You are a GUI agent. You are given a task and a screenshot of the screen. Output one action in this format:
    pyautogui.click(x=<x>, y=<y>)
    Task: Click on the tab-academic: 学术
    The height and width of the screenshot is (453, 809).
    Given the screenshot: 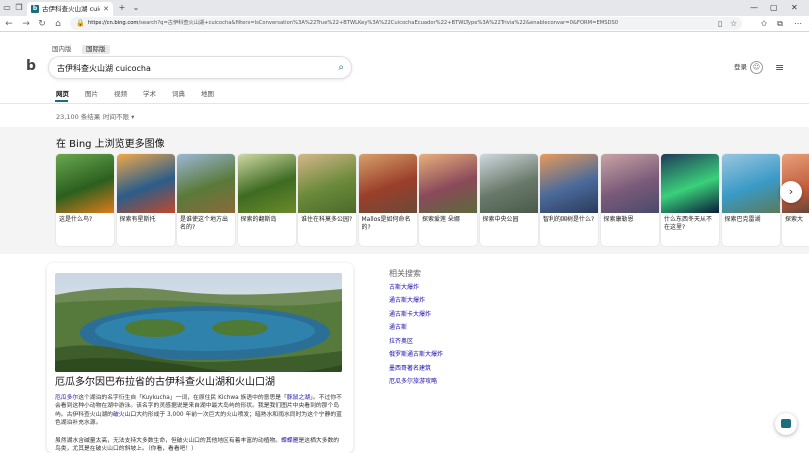 What is the action you would take?
    pyautogui.click(x=149, y=94)
    